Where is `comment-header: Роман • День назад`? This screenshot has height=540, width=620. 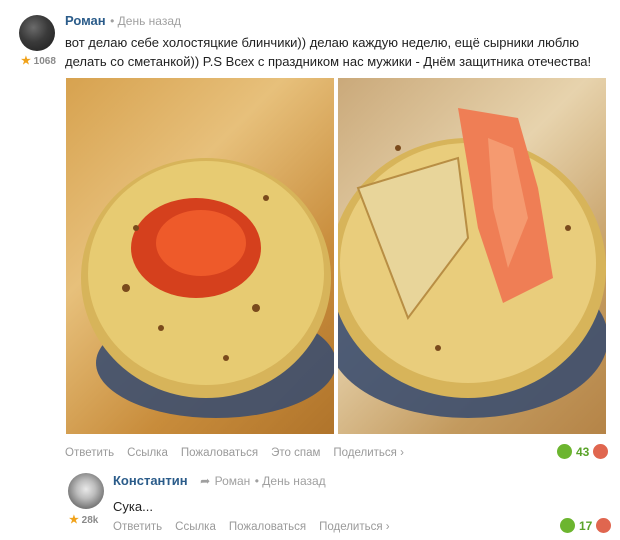
comment-header: Роман • День назад is located at coordinates (123, 21).